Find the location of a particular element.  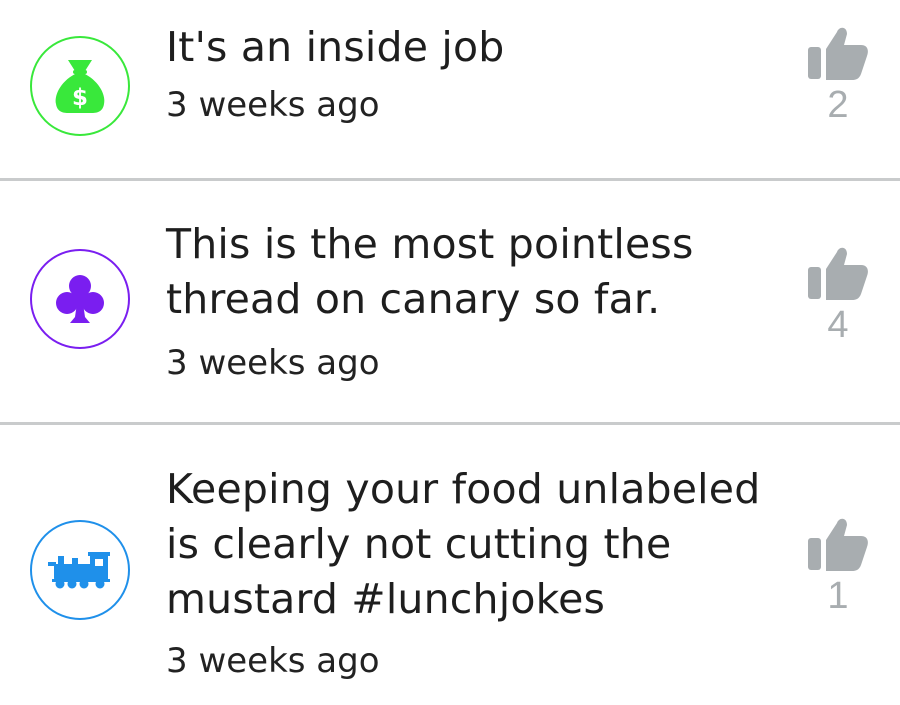

like-button: 2 is located at coordinates (838, 75).